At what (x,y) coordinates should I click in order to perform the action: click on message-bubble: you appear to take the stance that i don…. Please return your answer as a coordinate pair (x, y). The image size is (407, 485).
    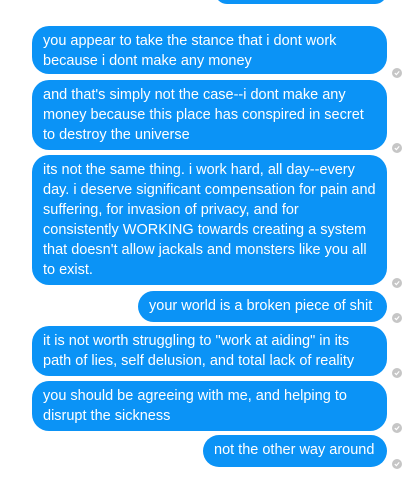
    Looking at the image, I should click on (209, 50).